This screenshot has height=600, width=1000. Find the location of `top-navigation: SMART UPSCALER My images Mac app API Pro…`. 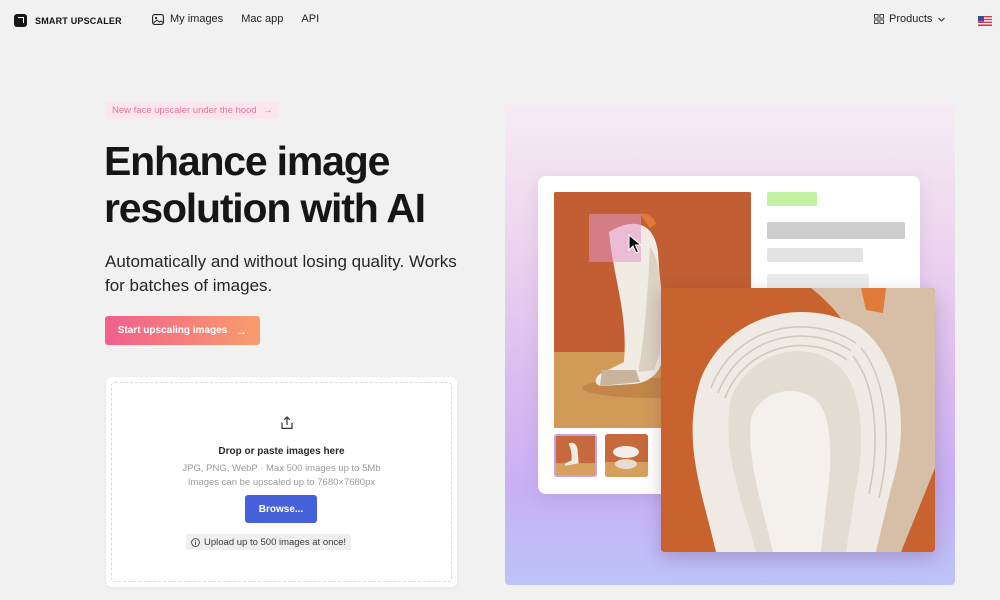

top-navigation: SMART UPSCALER My images Mac app API Pro… is located at coordinates (500, 21).